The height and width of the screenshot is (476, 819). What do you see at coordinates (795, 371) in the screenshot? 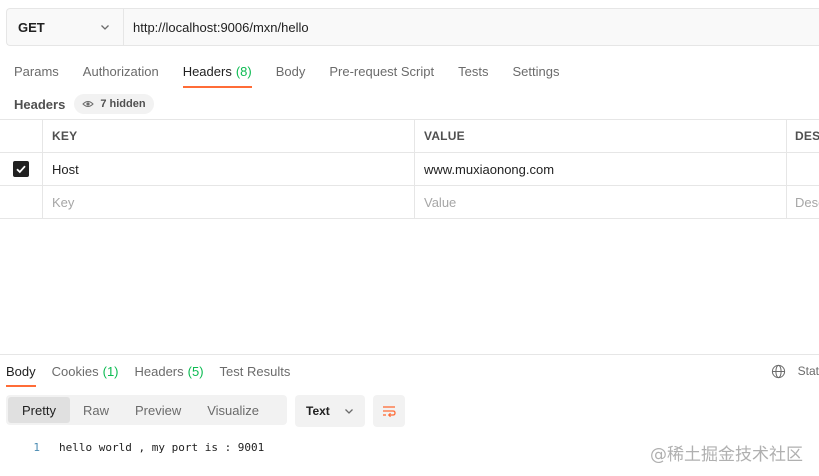
I see `response-status: Stat` at bounding box center [795, 371].